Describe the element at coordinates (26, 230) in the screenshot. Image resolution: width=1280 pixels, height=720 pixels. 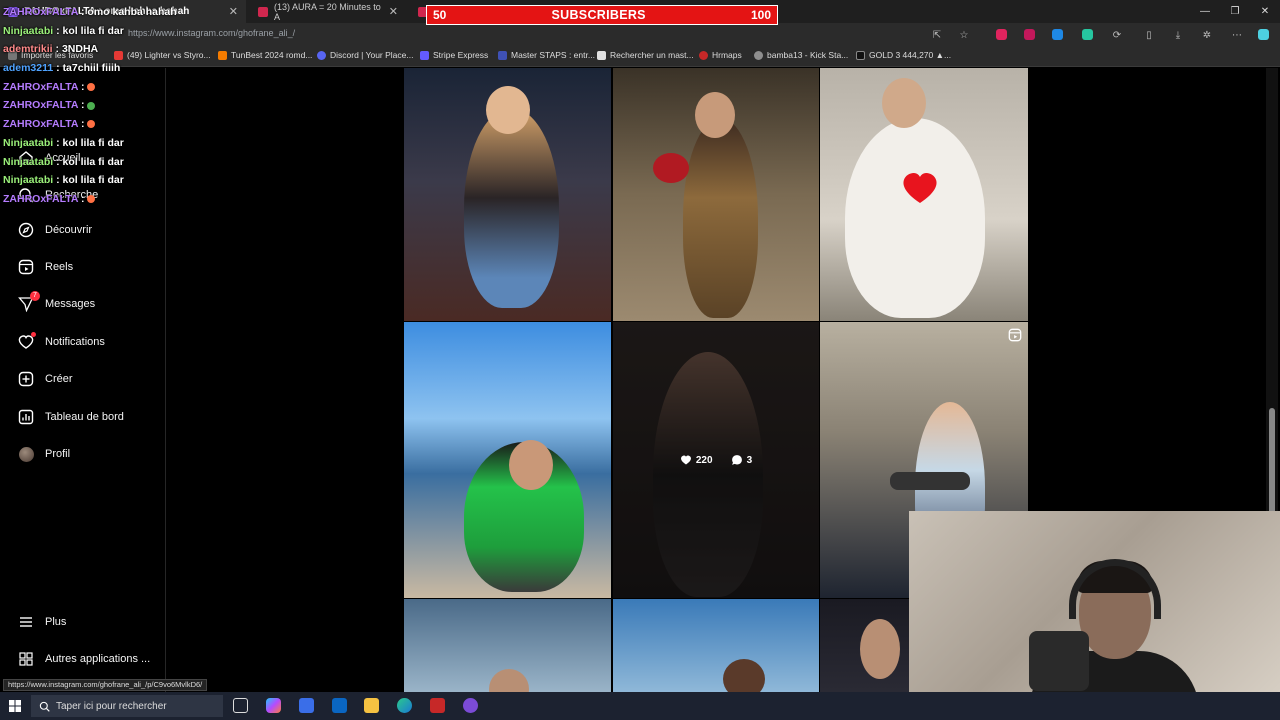
I see `compass-icon` at that location.